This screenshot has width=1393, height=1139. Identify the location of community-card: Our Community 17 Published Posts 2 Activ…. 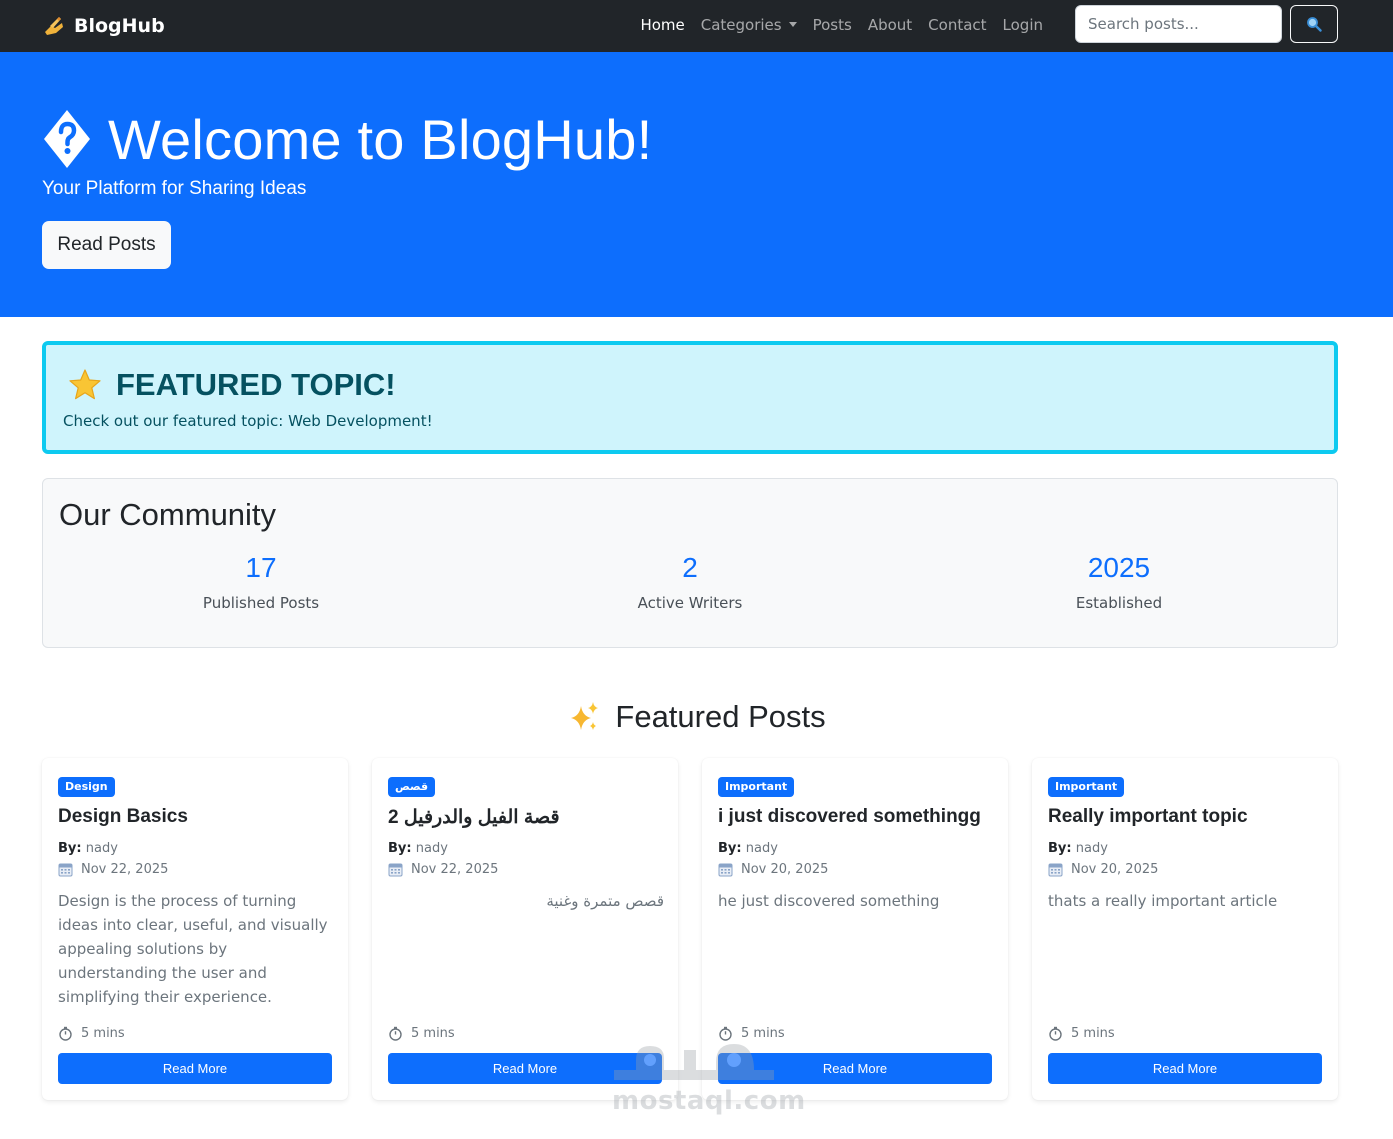
(690, 563).